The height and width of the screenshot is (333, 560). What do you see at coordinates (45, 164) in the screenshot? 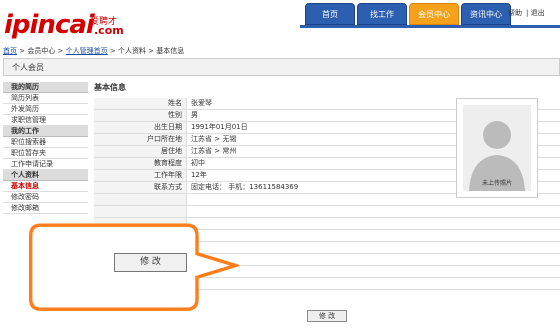
I see `sidebar-item-applications: 工作申请记录` at bounding box center [45, 164].